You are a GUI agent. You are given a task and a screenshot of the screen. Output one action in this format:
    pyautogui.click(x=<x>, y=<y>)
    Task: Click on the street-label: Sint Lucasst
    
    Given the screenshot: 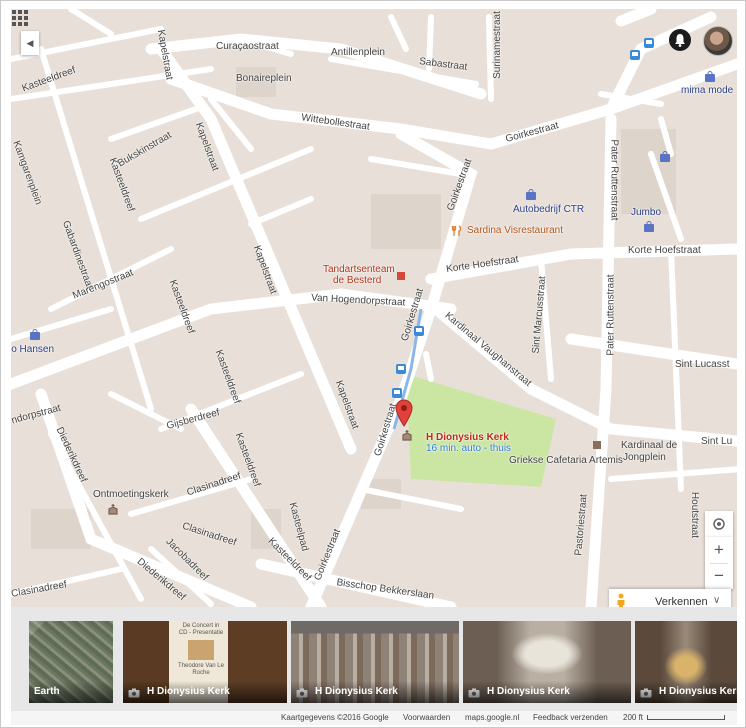 What is the action you would take?
    pyautogui.click(x=702, y=364)
    